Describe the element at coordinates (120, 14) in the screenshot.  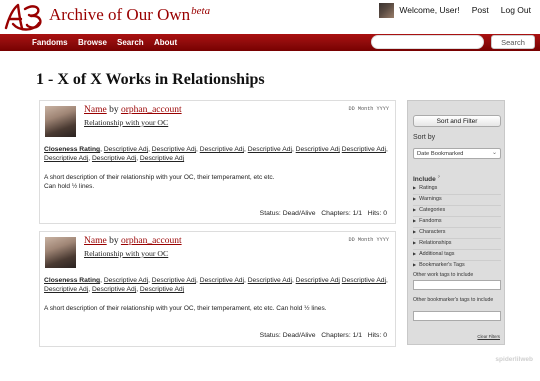
I see `site-name-text: Archive of Our Own` at that location.